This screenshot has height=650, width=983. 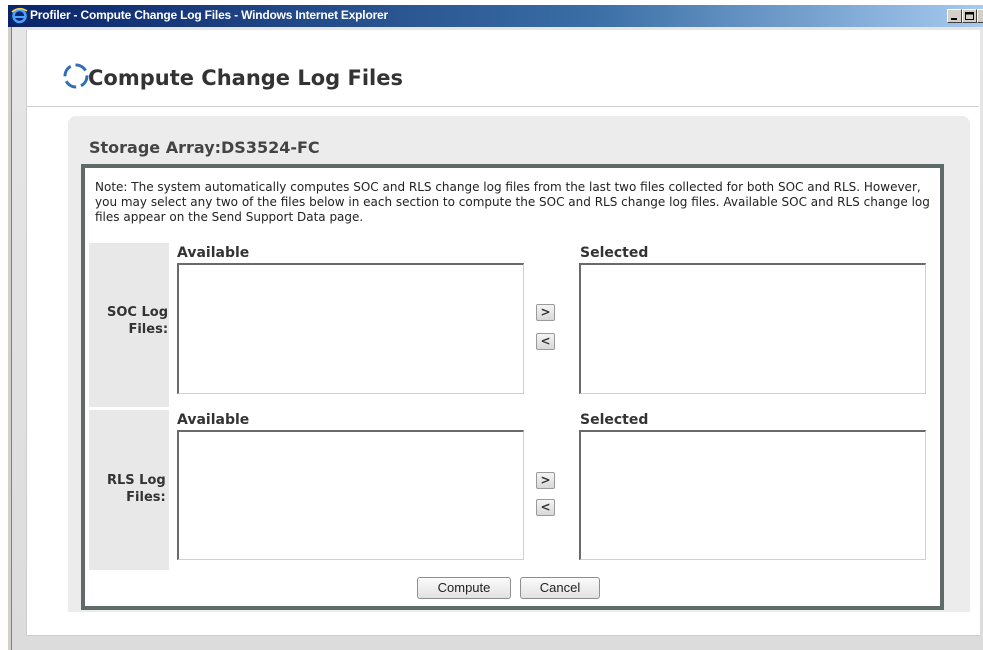 I want to click on soc-selected-header: Selected, so click(x=614, y=253).